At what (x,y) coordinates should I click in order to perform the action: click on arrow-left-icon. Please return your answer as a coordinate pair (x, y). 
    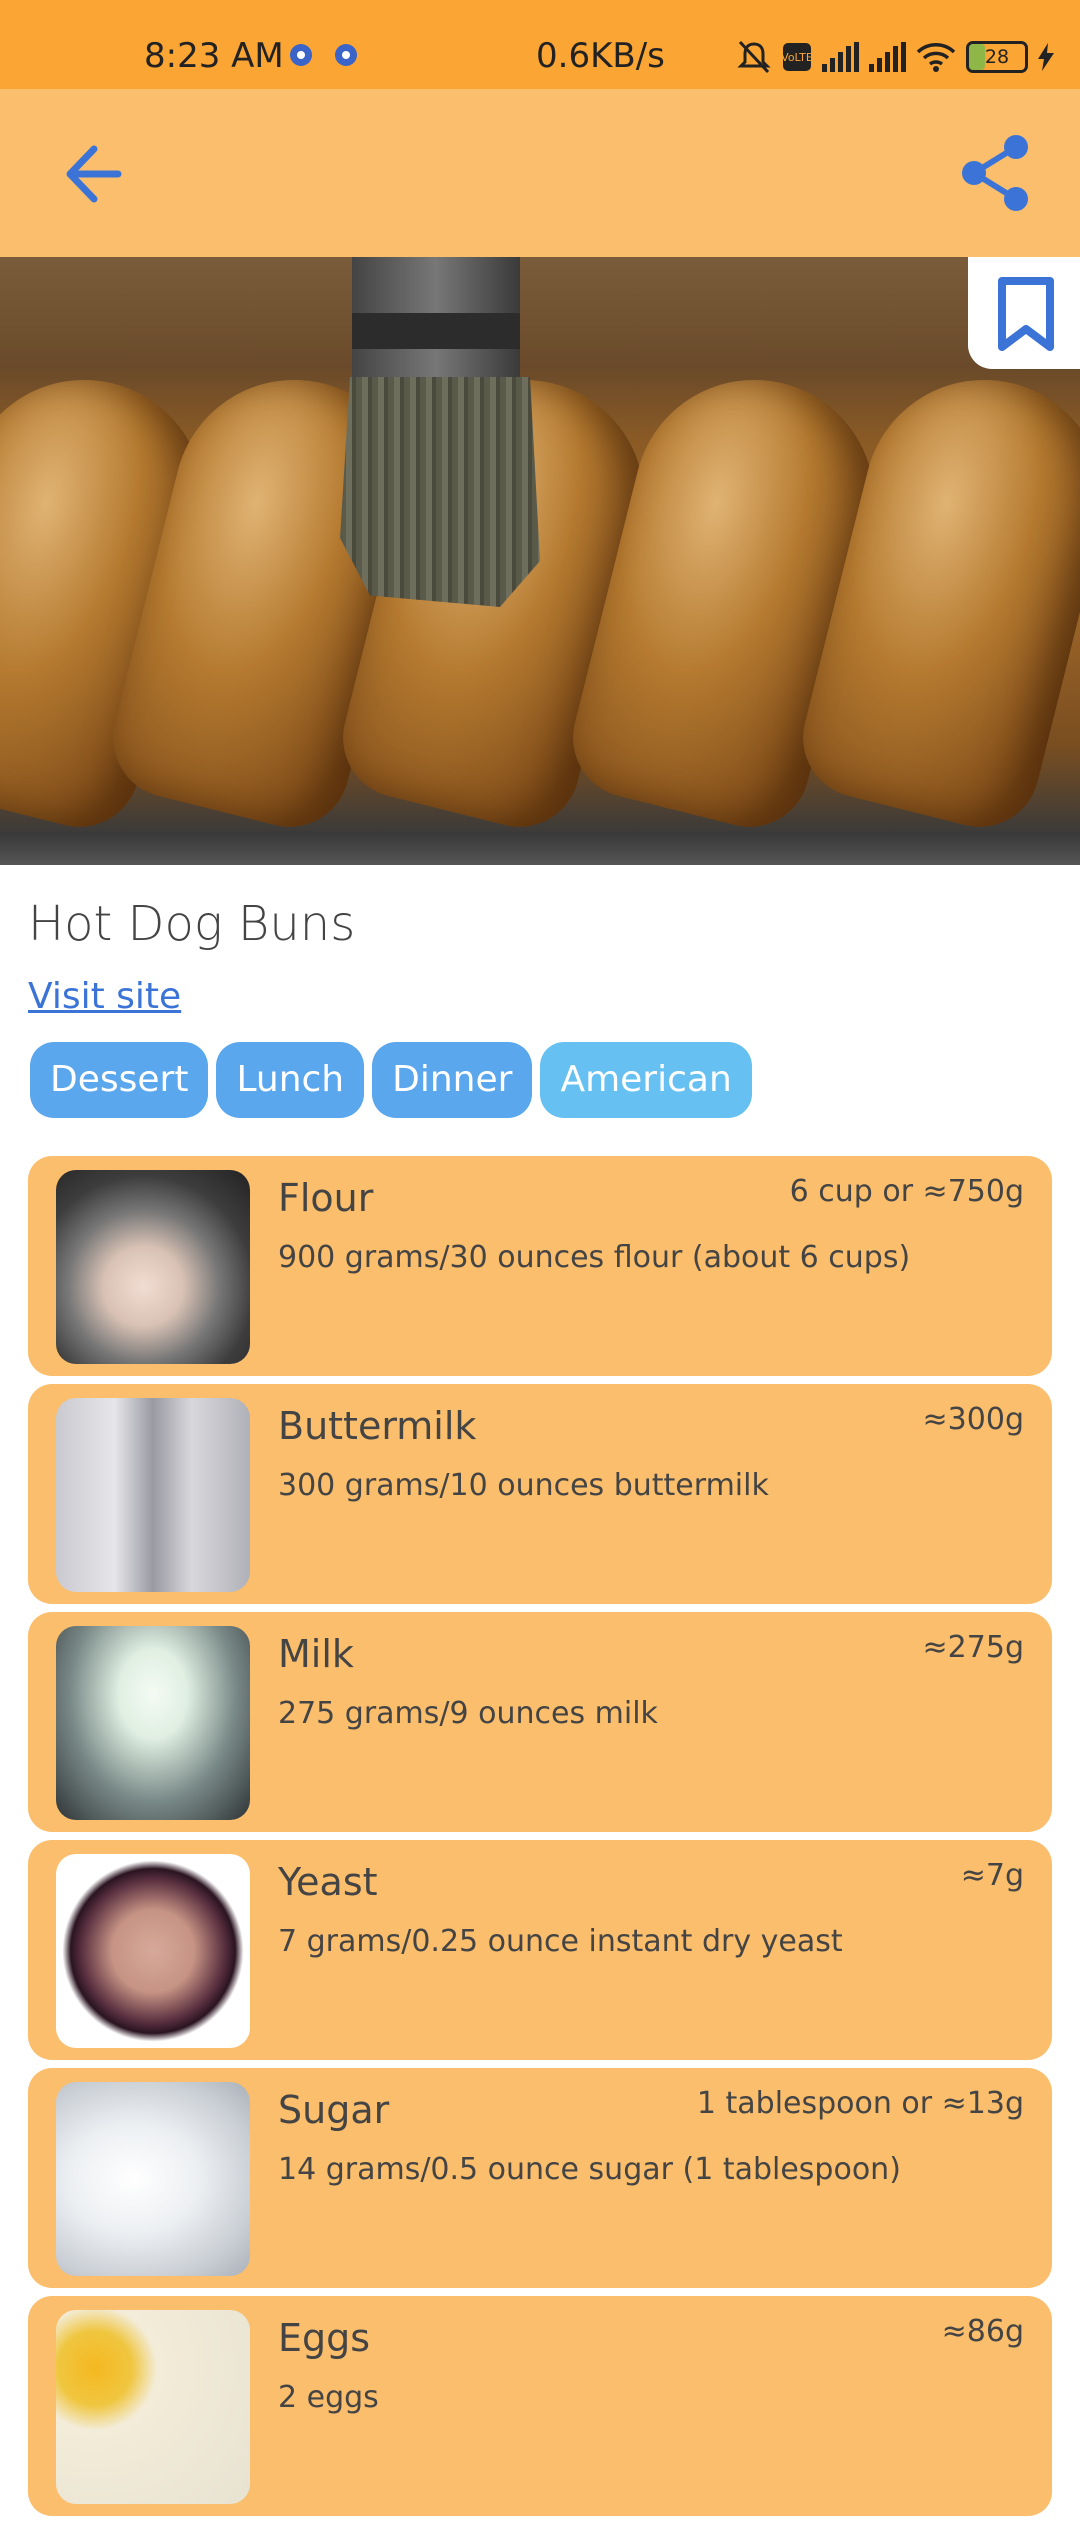
    Looking at the image, I should click on (94, 174).